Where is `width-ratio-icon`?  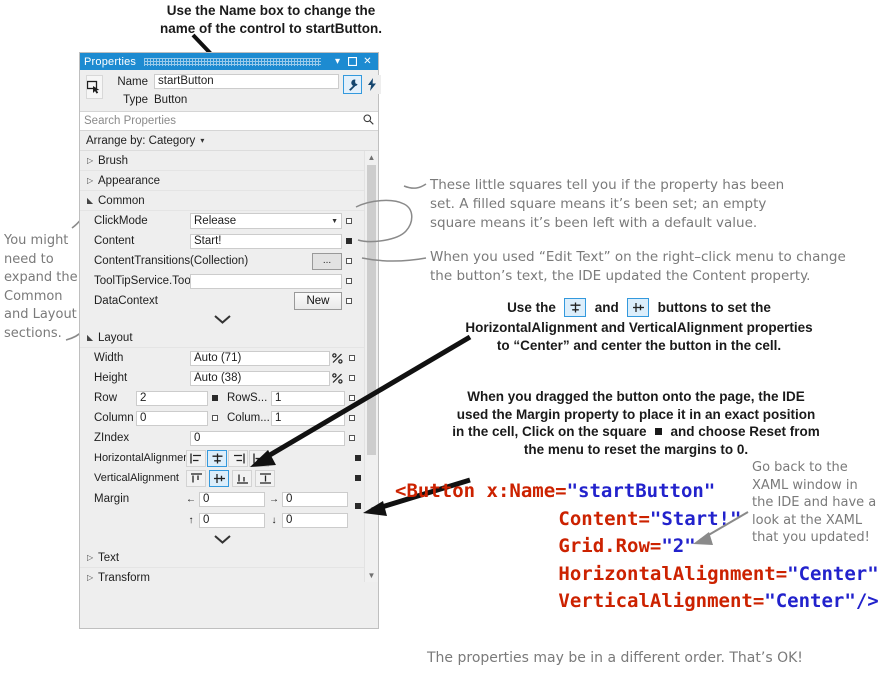 width-ratio-icon is located at coordinates (337, 358).